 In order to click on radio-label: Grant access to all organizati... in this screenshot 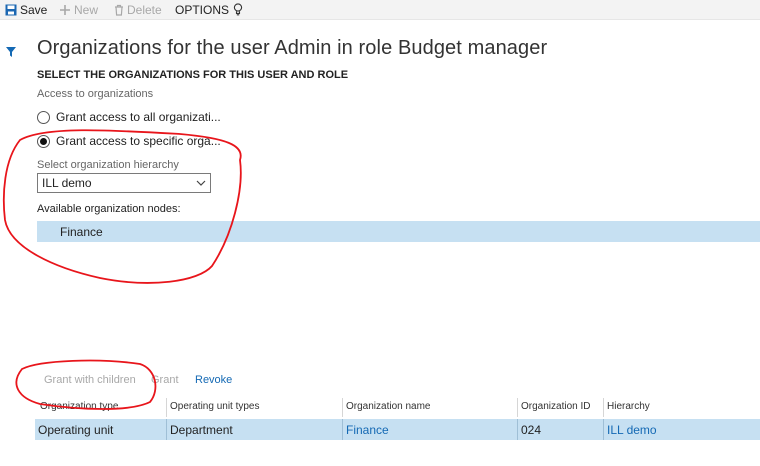, I will do `click(138, 117)`.